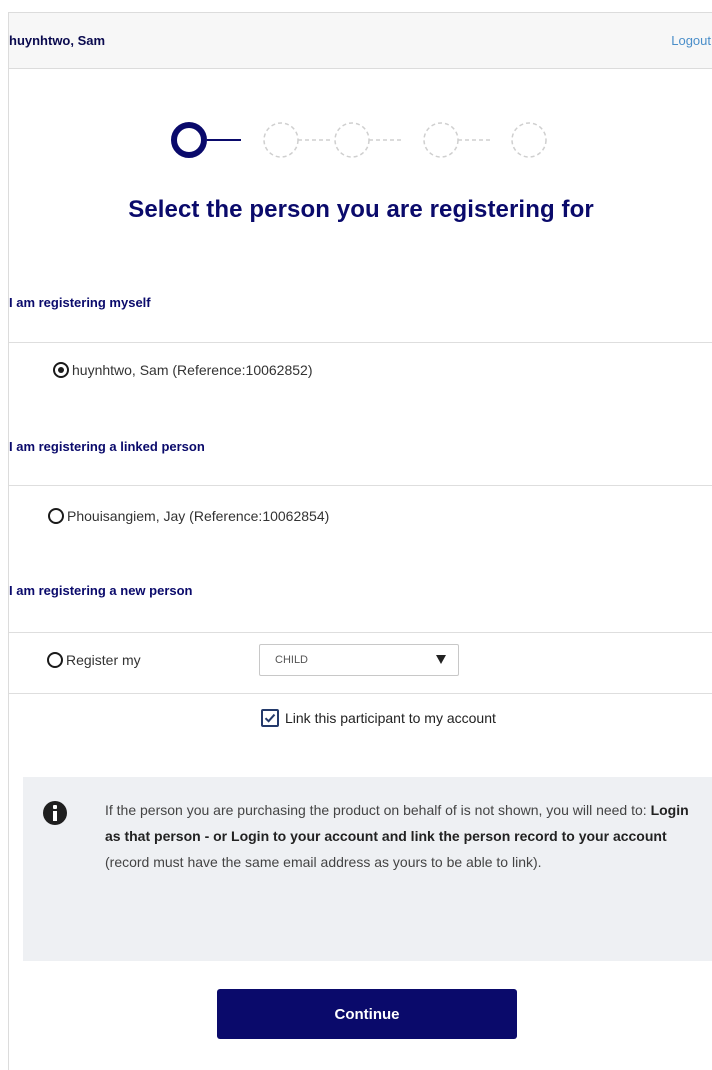 The width and height of the screenshot is (712, 1070). What do you see at coordinates (55, 813) in the screenshot?
I see `info-icon` at bounding box center [55, 813].